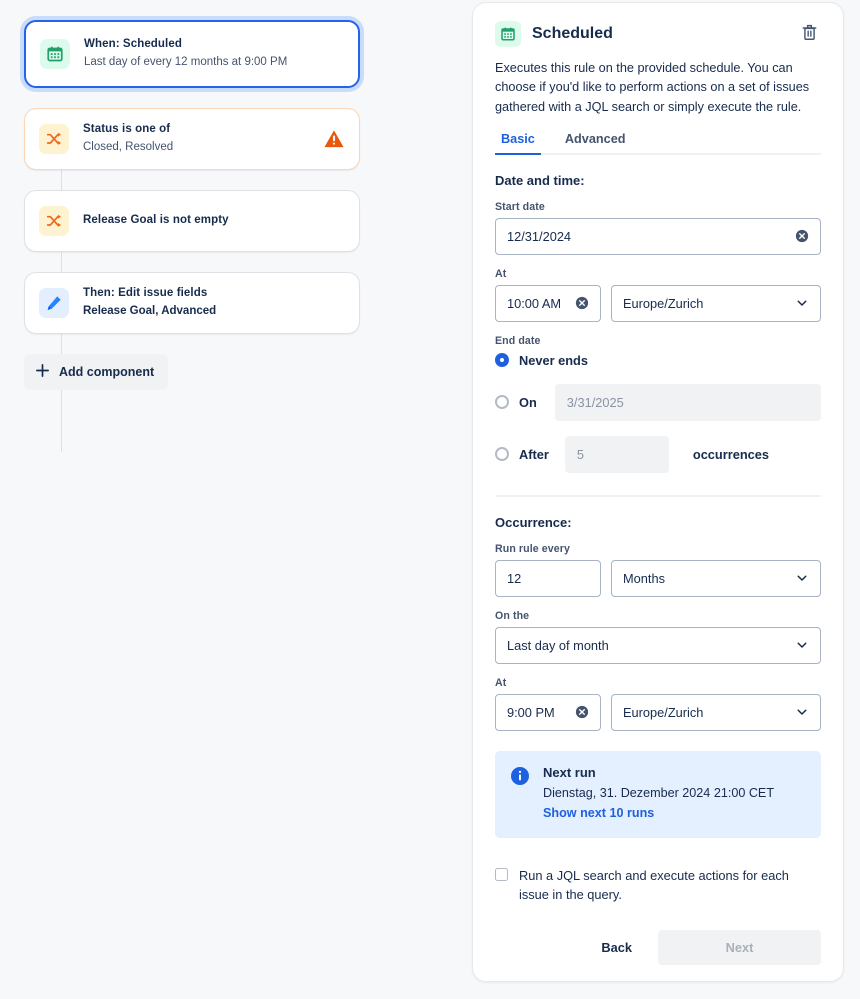 This screenshot has height=999, width=860. I want to click on rule-card-release-goal-not-empty: Release Goal is not empty, so click(192, 221).